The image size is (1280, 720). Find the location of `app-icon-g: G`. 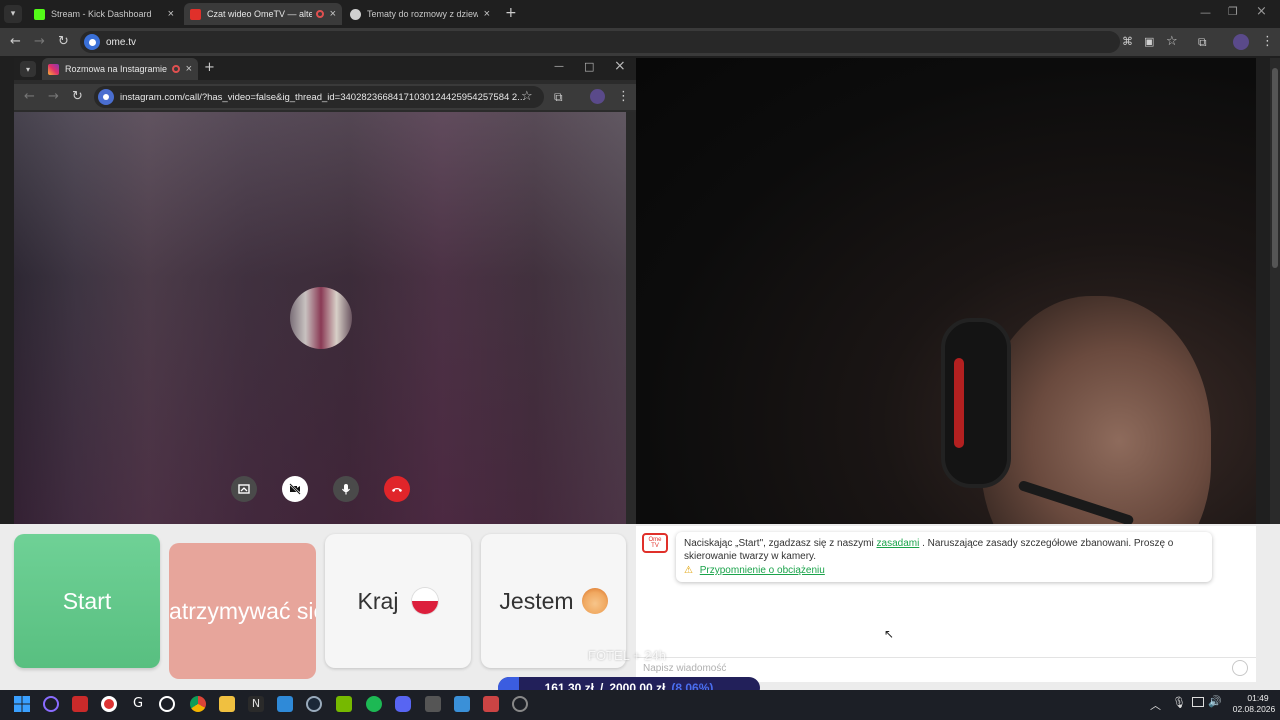

app-icon-g: G is located at coordinates (138, 704).